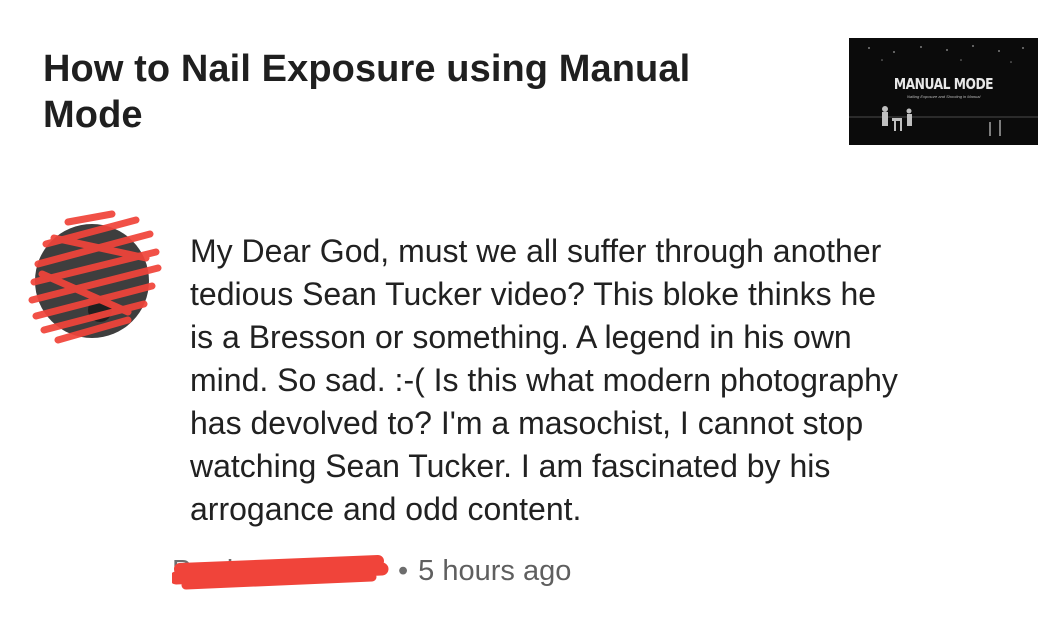 The height and width of the screenshot is (623, 1053). I want to click on comment-meta: Parden Carter • 5 hours ago, so click(371, 571).